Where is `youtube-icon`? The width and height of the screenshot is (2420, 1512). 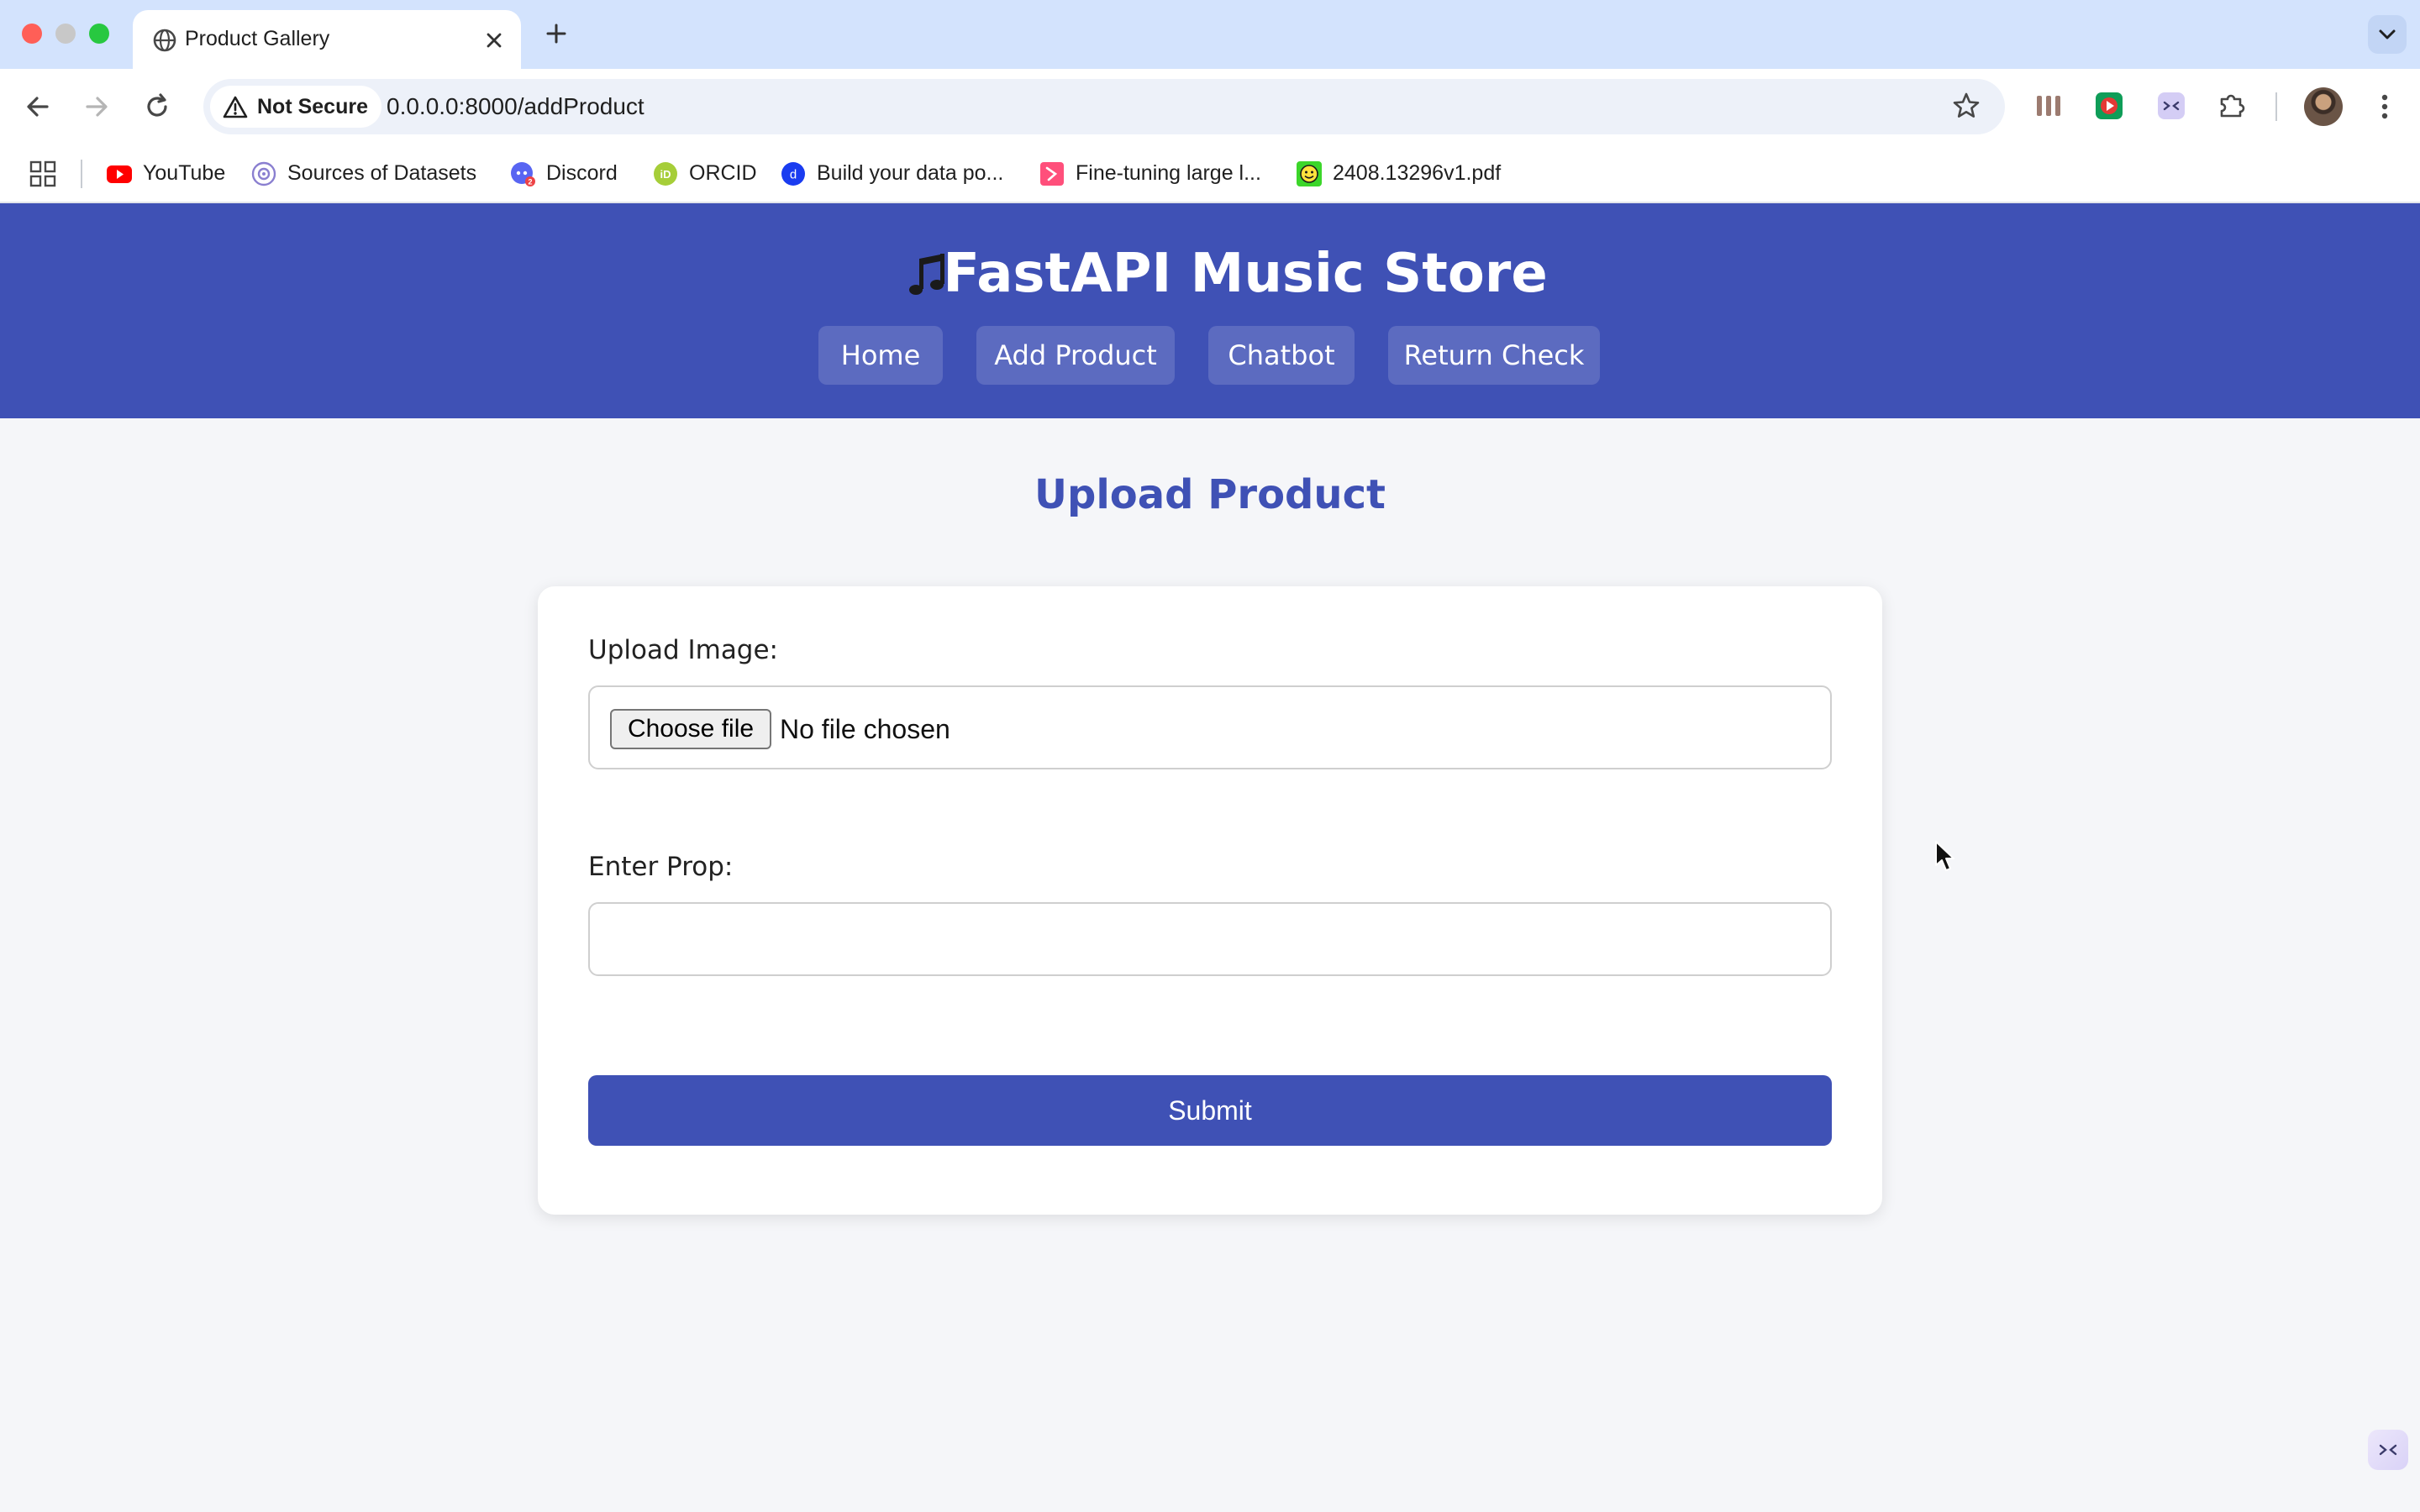
youtube-icon is located at coordinates (120, 174).